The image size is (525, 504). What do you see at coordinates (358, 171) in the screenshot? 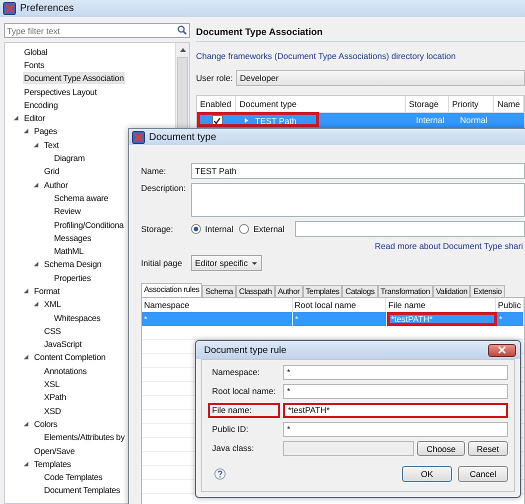
I see `name-field: TEST Path` at bounding box center [358, 171].